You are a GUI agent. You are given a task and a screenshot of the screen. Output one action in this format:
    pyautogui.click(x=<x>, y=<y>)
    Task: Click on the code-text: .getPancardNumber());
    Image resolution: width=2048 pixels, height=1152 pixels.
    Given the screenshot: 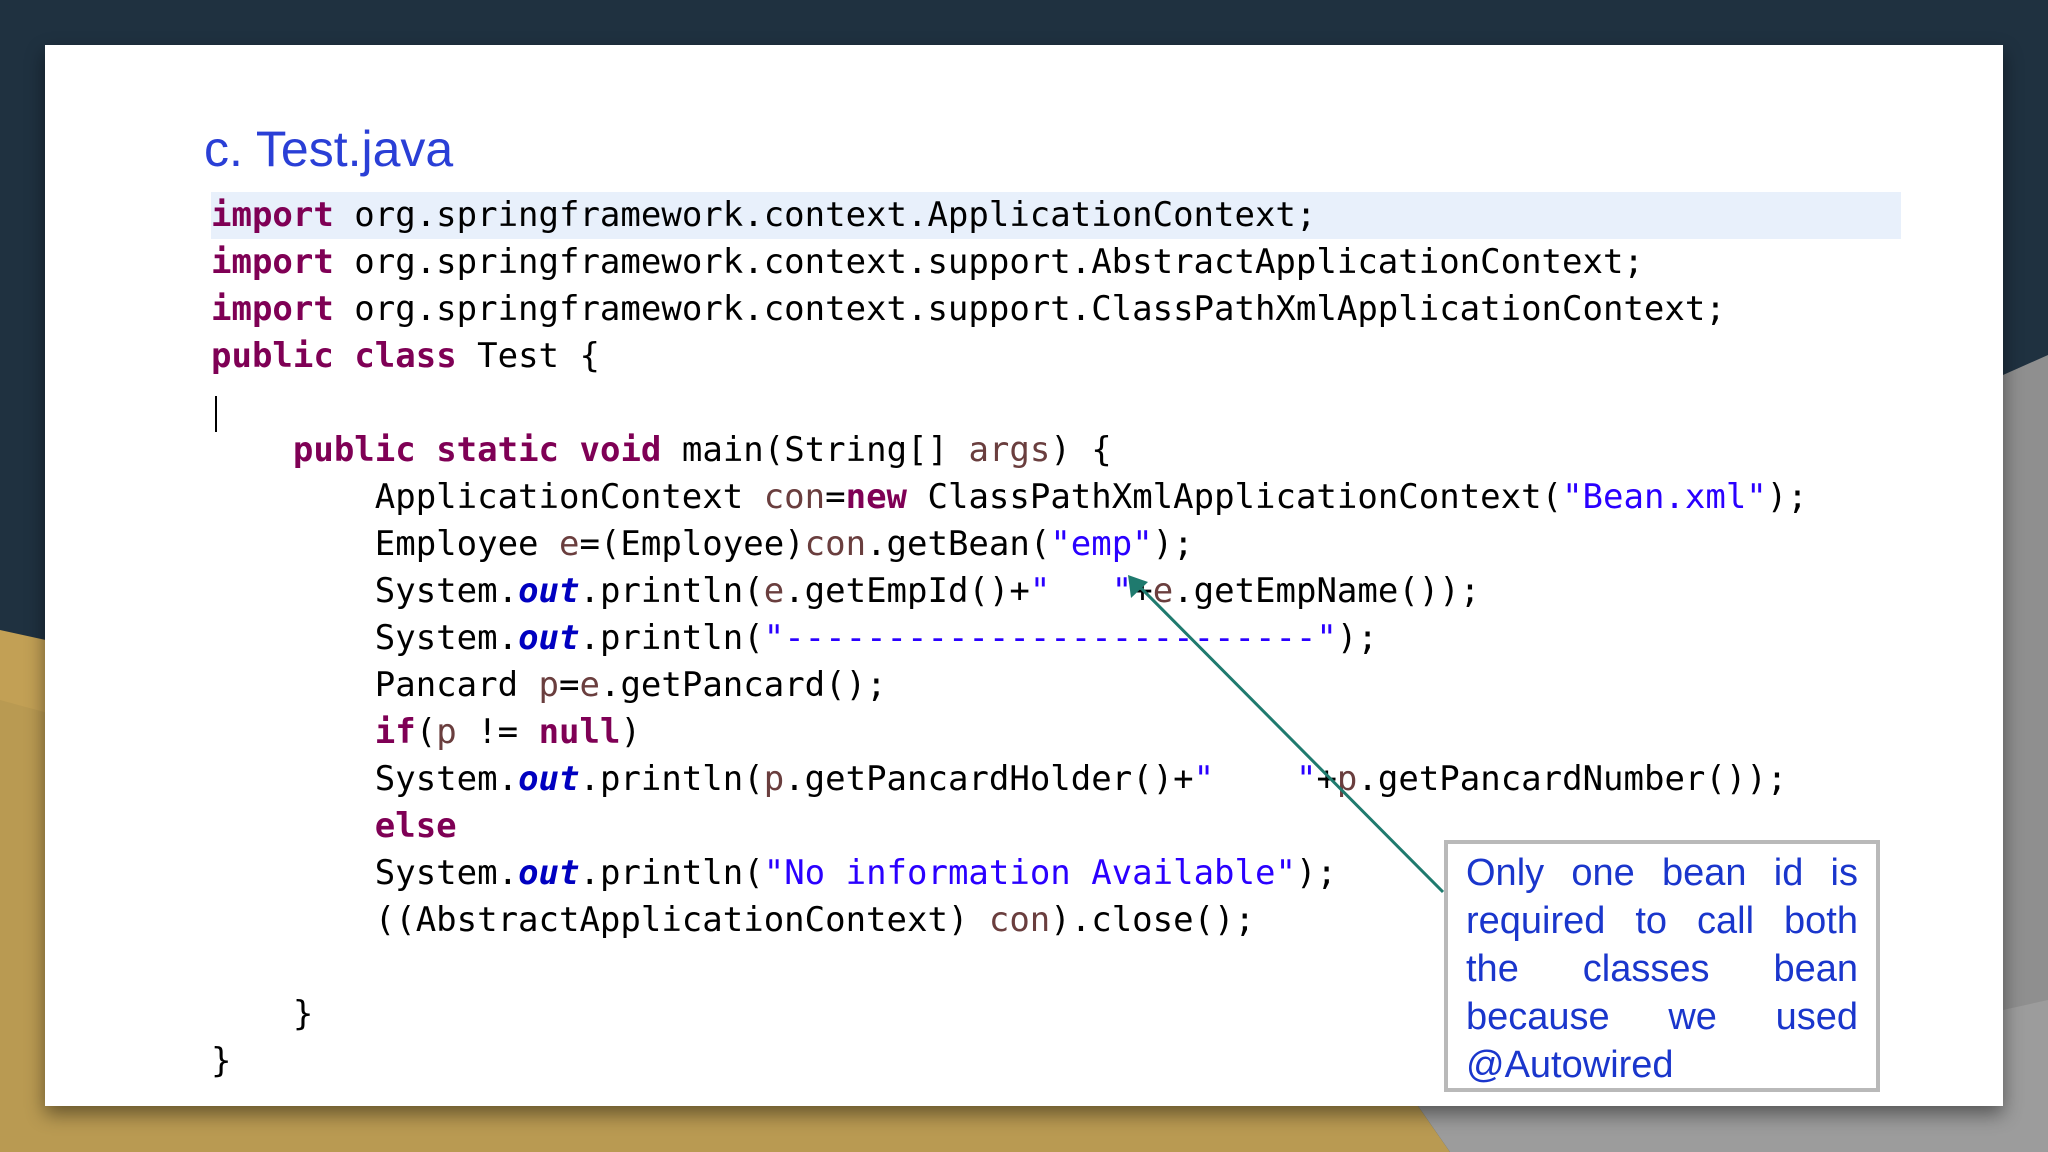 What is the action you would take?
    pyautogui.click(x=1572, y=779)
    